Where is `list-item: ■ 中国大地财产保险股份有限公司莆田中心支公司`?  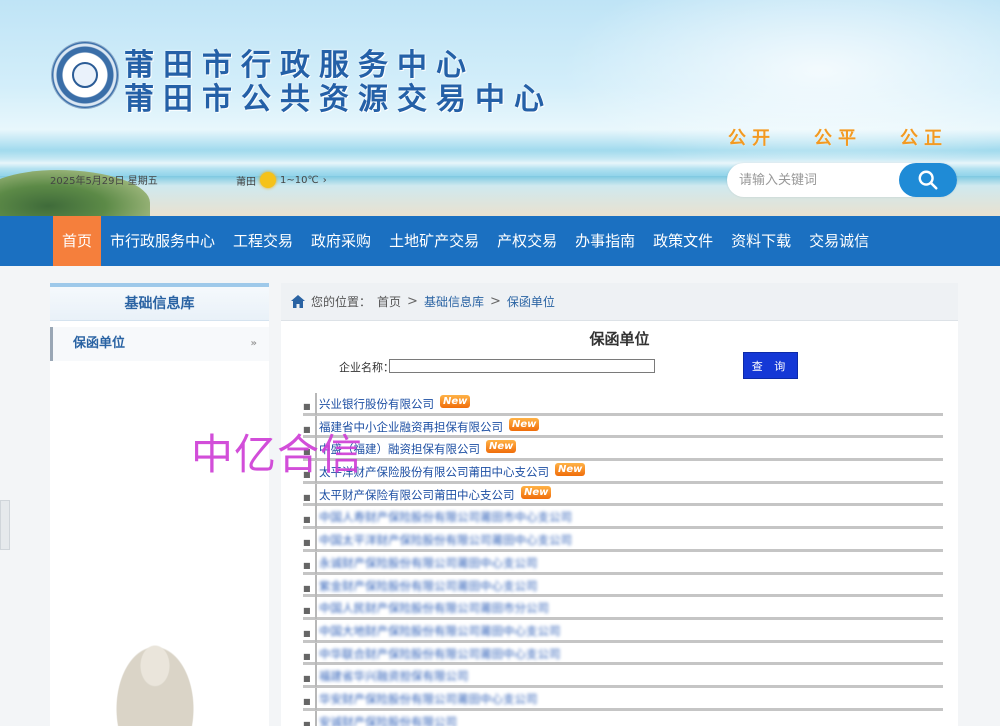
list-item: ■ 中国大地财产保险股份有限公司莆田中心支公司 is located at coordinates (623, 631).